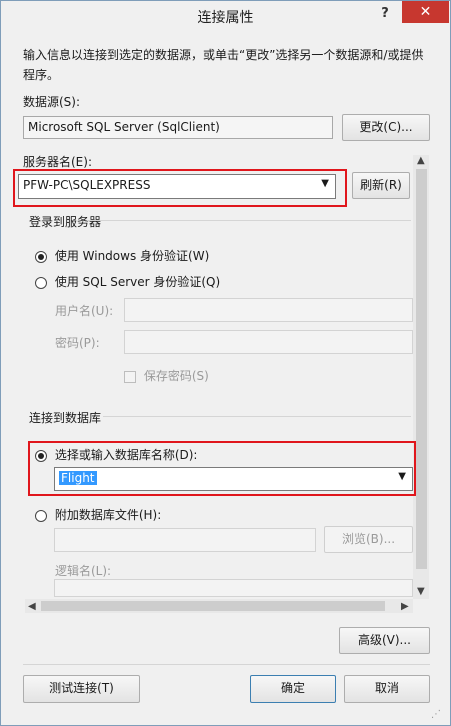  Describe the element at coordinates (77, 343) in the screenshot. I see `password-label: 密码(P):` at that location.